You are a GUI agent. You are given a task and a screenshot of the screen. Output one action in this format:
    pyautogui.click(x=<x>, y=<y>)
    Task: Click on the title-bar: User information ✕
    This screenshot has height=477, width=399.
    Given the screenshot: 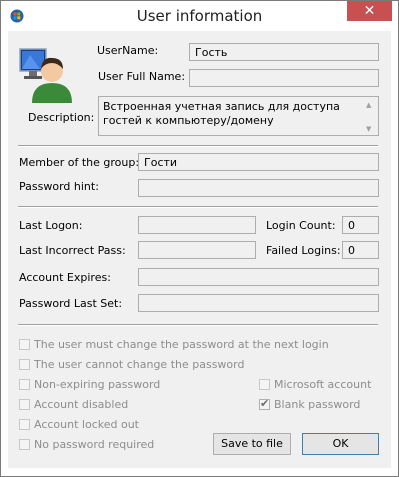 What is the action you would take?
    pyautogui.click(x=199, y=16)
    